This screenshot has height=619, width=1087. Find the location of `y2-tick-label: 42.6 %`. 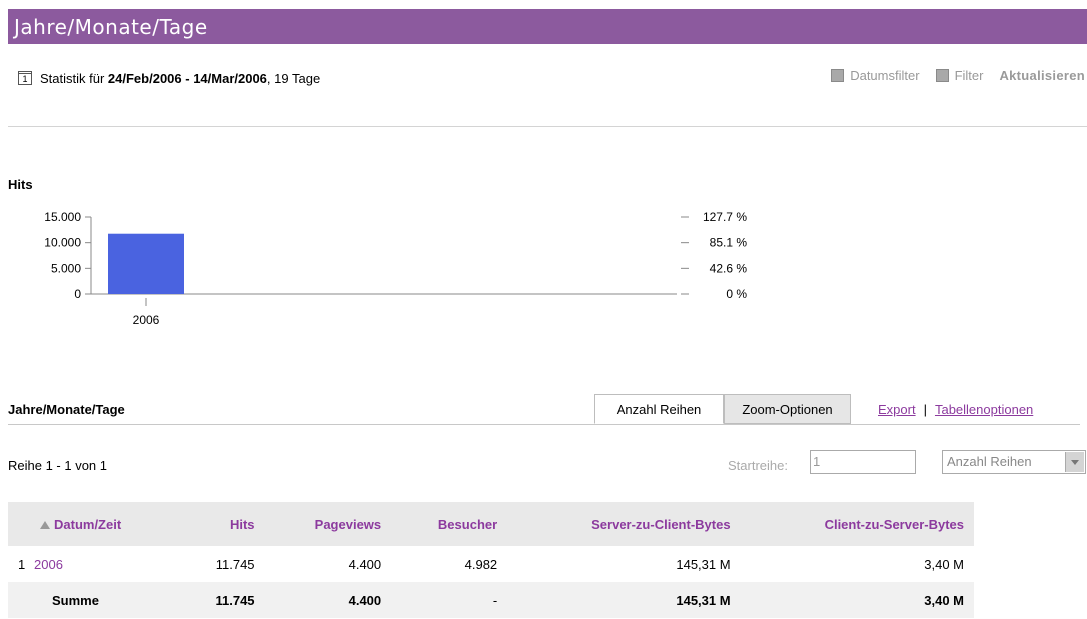

y2-tick-label: 42.6 % is located at coordinates (729, 268).